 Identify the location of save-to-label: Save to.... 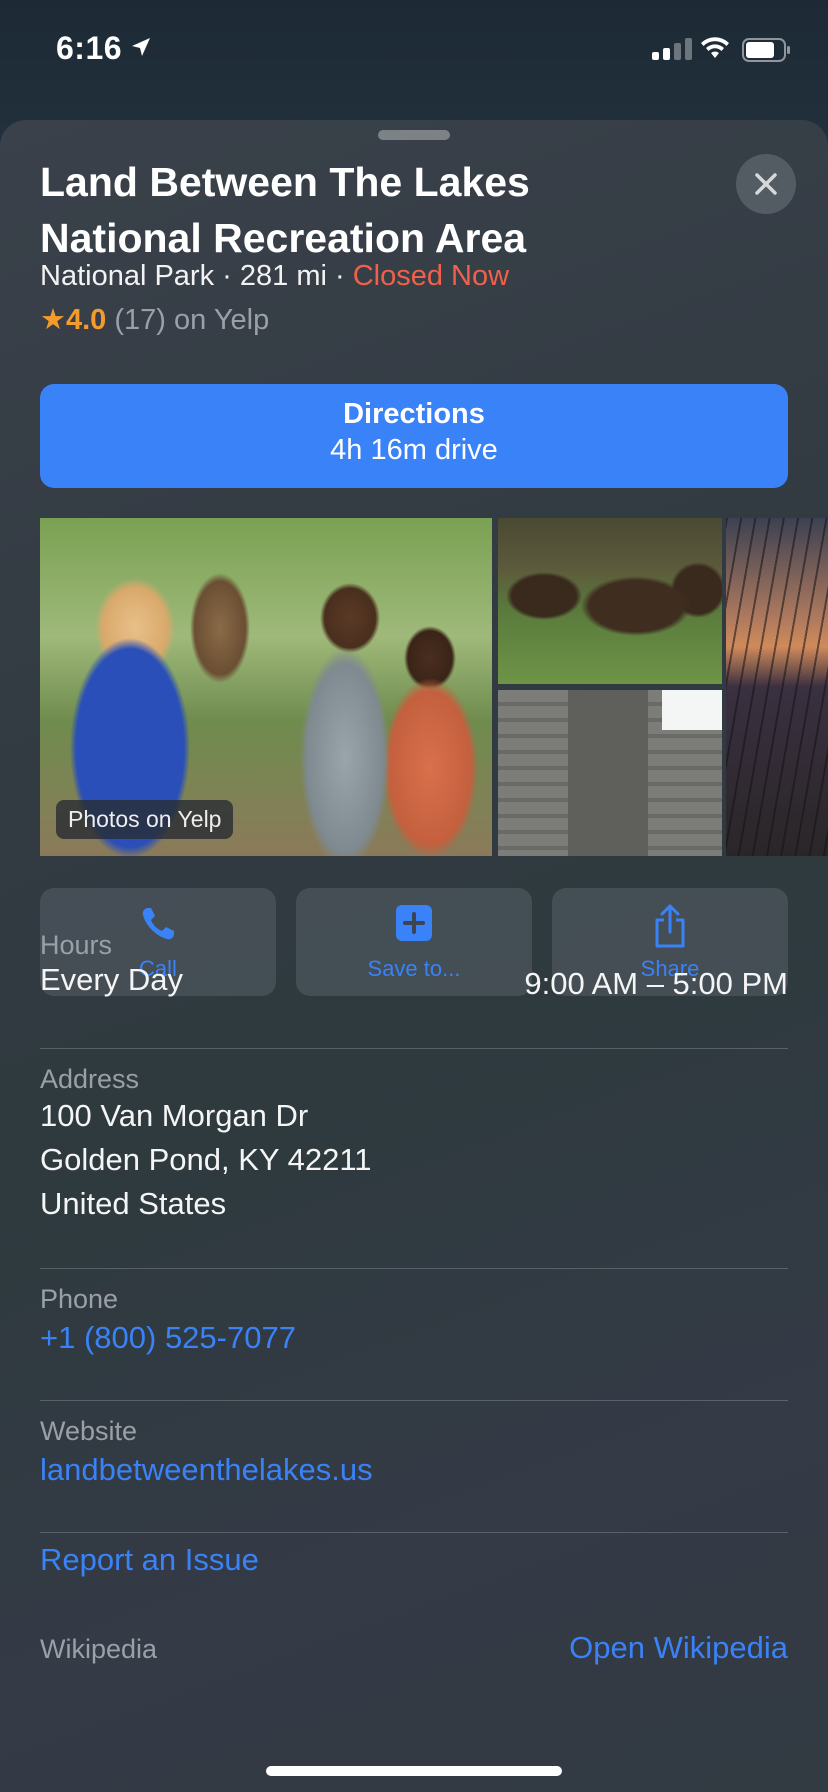
(414, 968).